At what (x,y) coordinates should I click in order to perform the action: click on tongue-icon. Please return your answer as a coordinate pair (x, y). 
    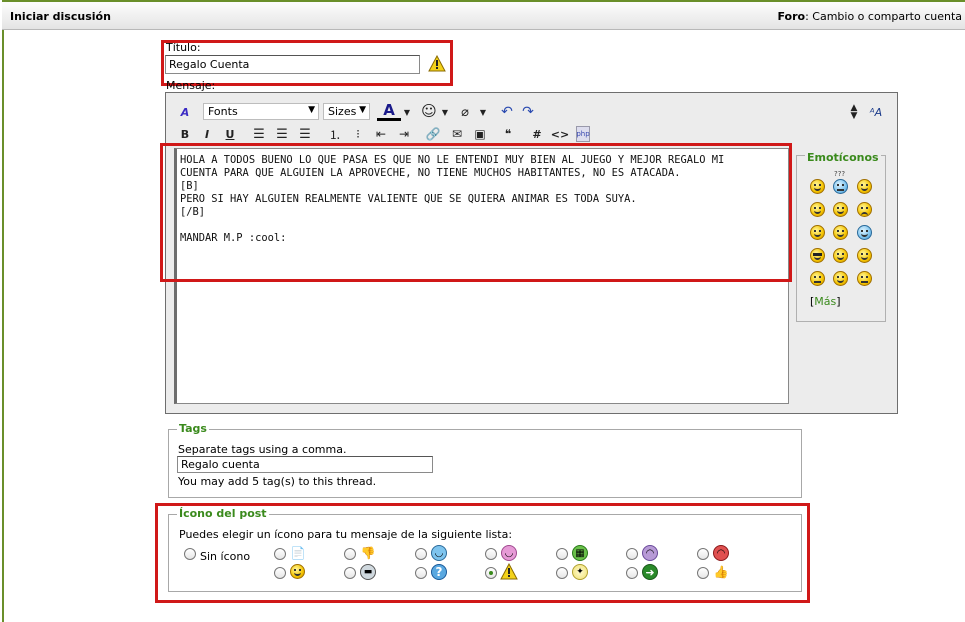
    Looking at the image, I should click on (840, 232).